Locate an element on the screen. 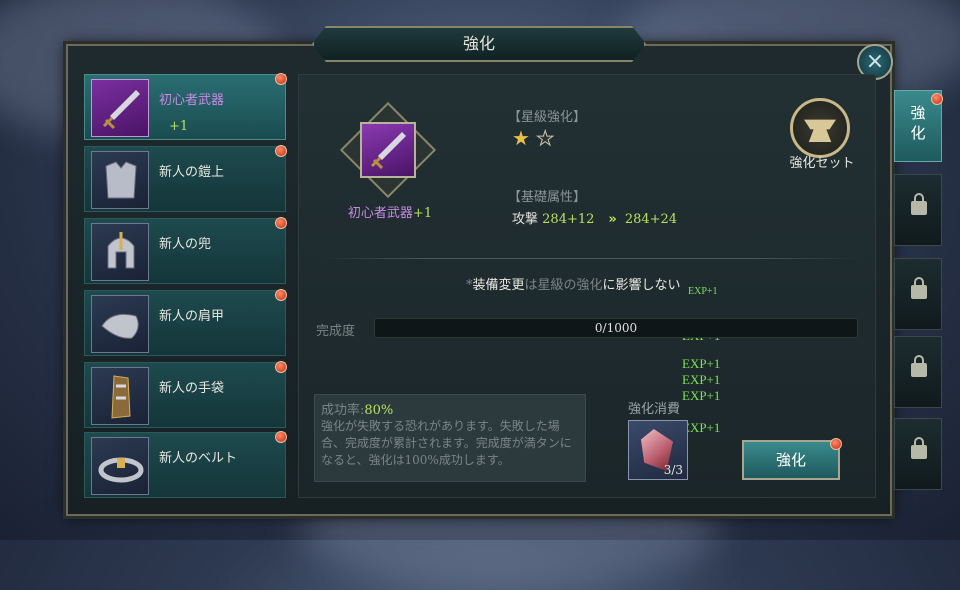 This screenshot has width=960, height=590. star-enhance-label: 【星級強化】 is located at coordinates (547, 117).